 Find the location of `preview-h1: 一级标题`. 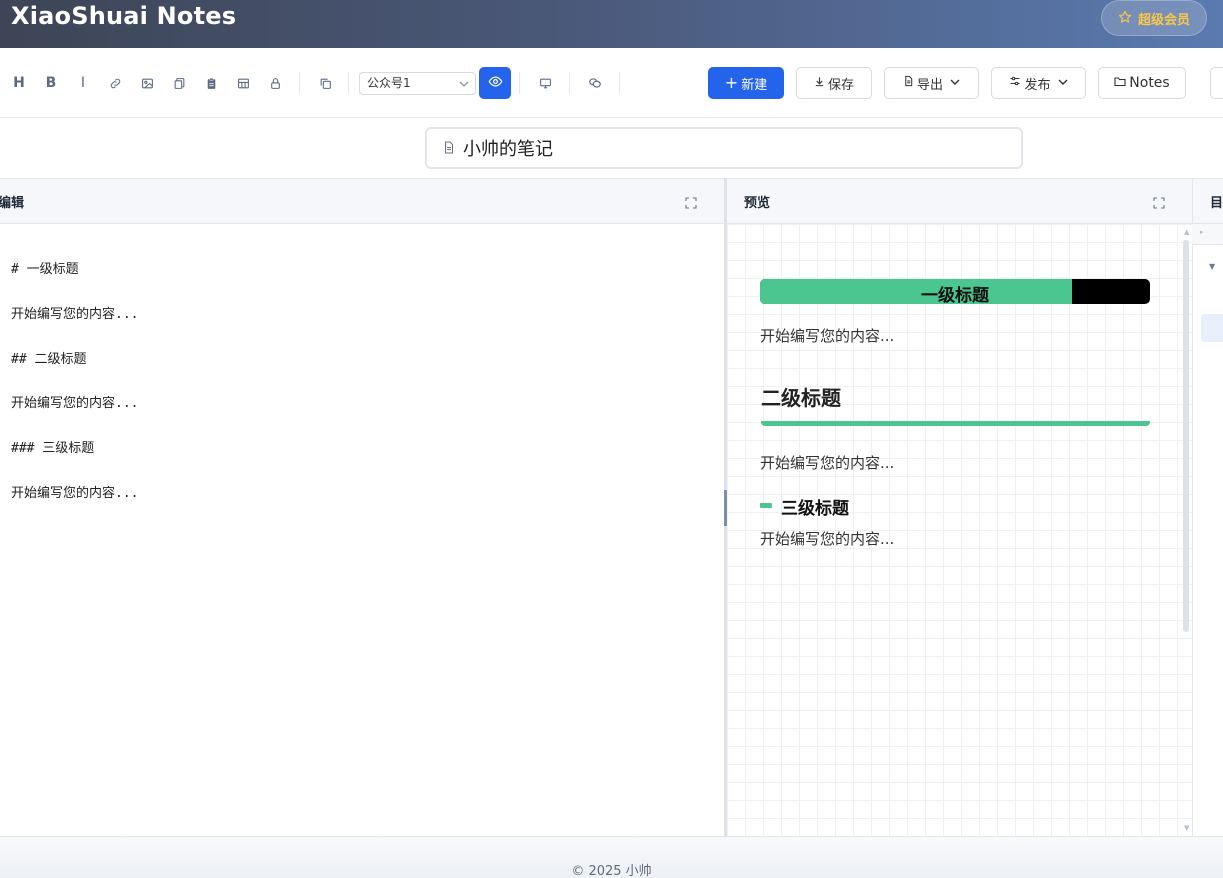

preview-h1: 一级标题 is located at coordinates (955, 291).